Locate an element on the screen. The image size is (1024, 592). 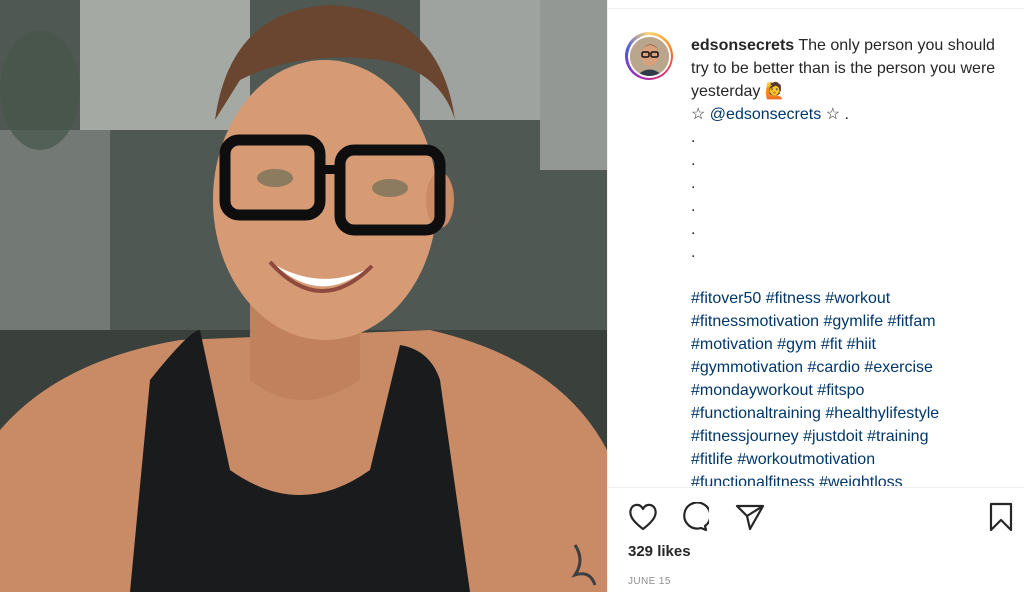
mention-link: @edsonsecrets is located at coordinates (765, 114).